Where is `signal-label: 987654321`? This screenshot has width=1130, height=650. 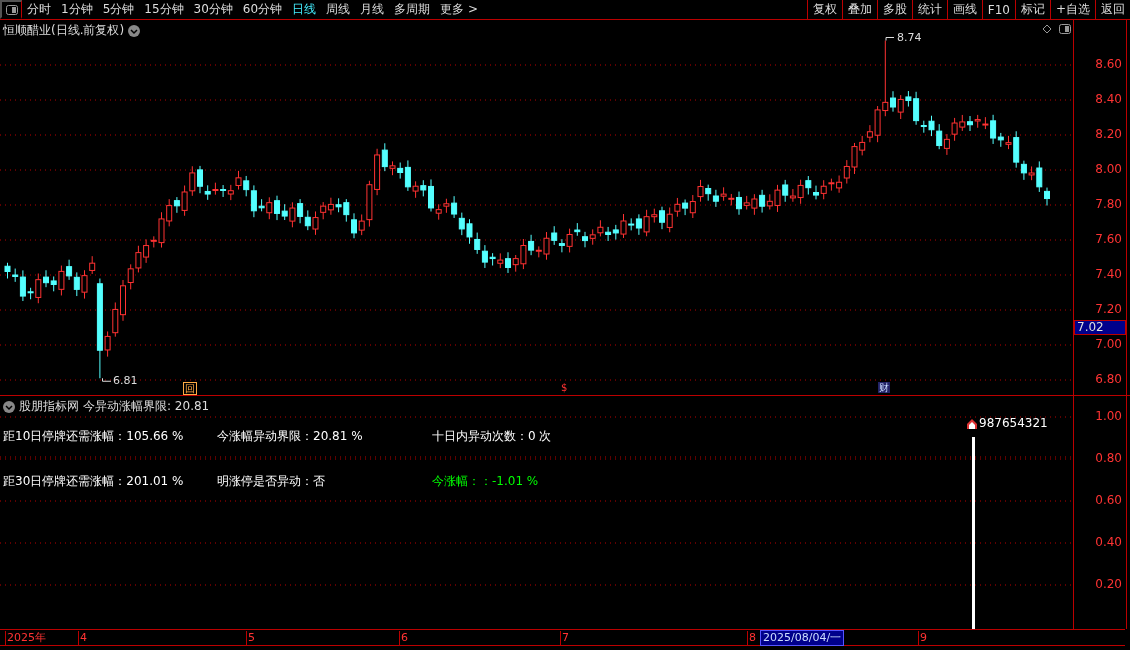
signal-label: 987654321 is located at coordinates (1013, 423).